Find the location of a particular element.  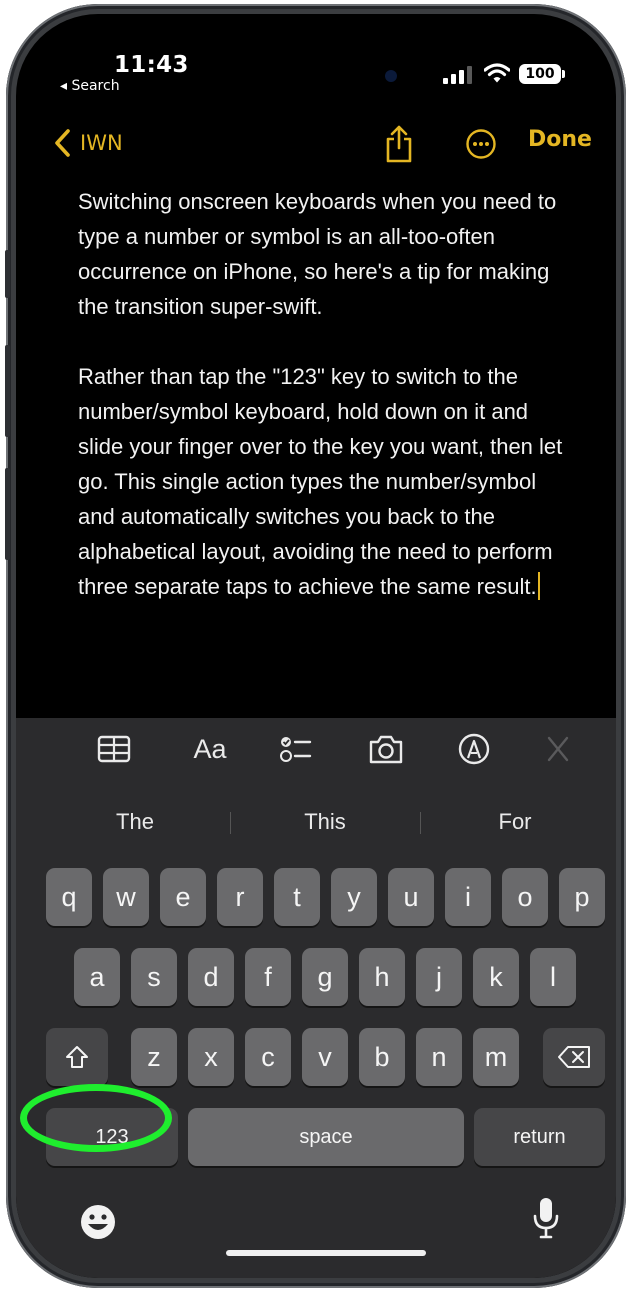

key-y: y is located at coordinates (354, 897).